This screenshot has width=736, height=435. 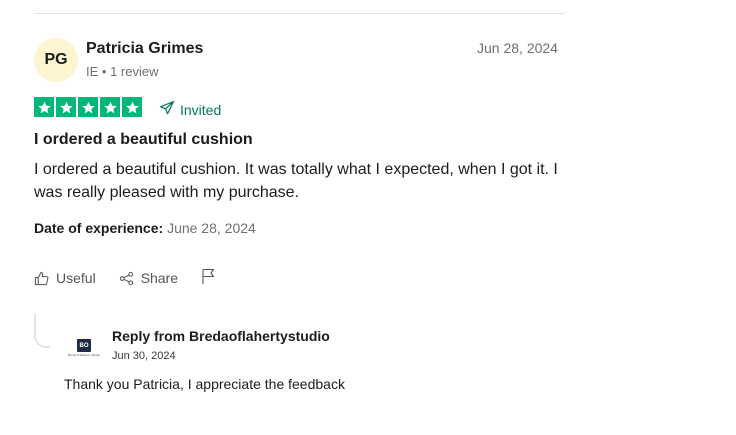 I want to click on send-icon, so click(x=167, y=109).